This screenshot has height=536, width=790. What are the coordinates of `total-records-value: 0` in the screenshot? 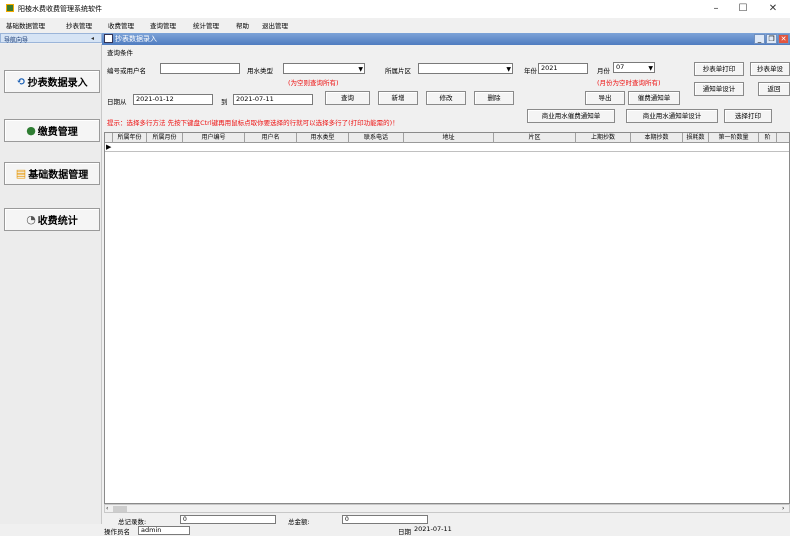 It's located at (228, 519).